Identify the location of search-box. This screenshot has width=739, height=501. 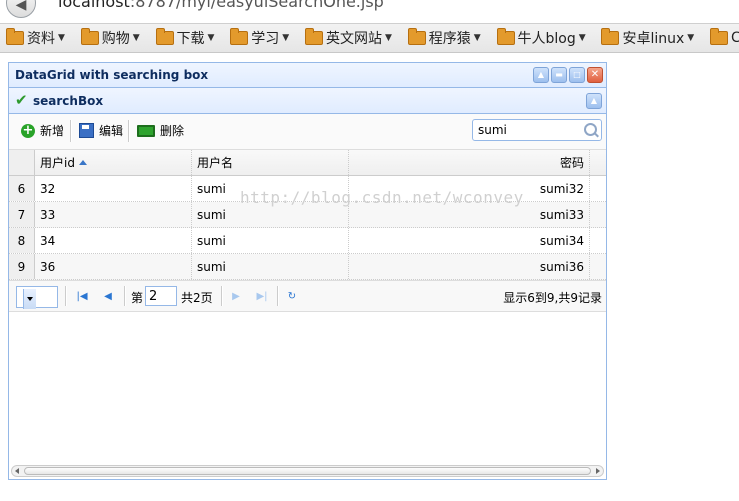
(537, 130).